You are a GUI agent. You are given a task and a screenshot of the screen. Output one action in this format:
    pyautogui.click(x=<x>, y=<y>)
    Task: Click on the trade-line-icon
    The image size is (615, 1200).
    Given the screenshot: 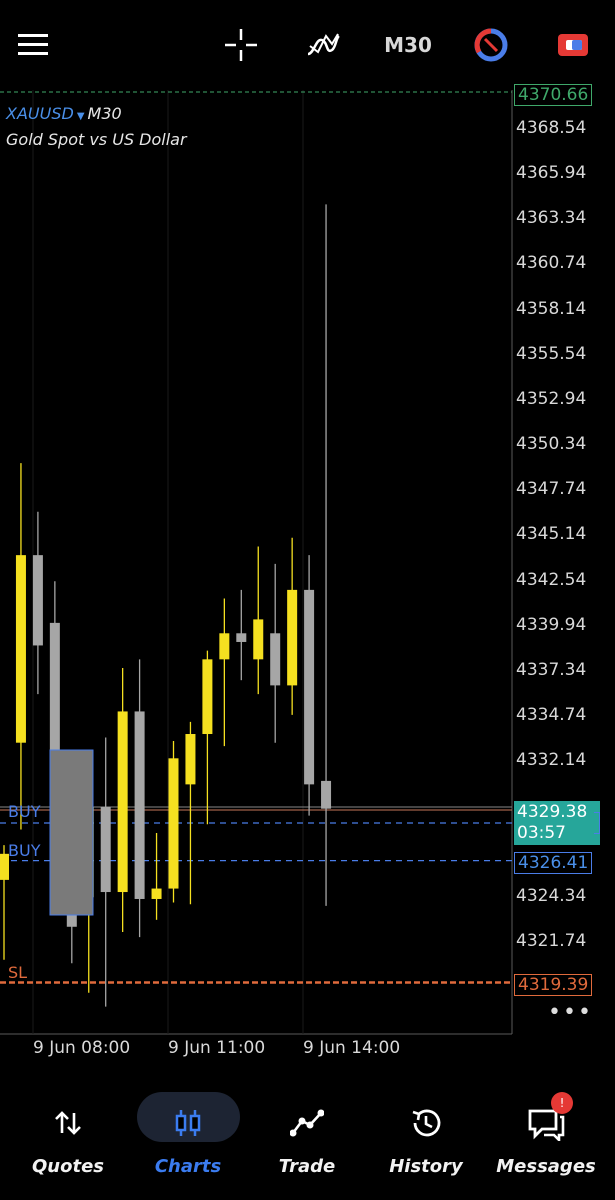 What is the action you would take?
    pyautogui.click(x=307, y=1123)
    